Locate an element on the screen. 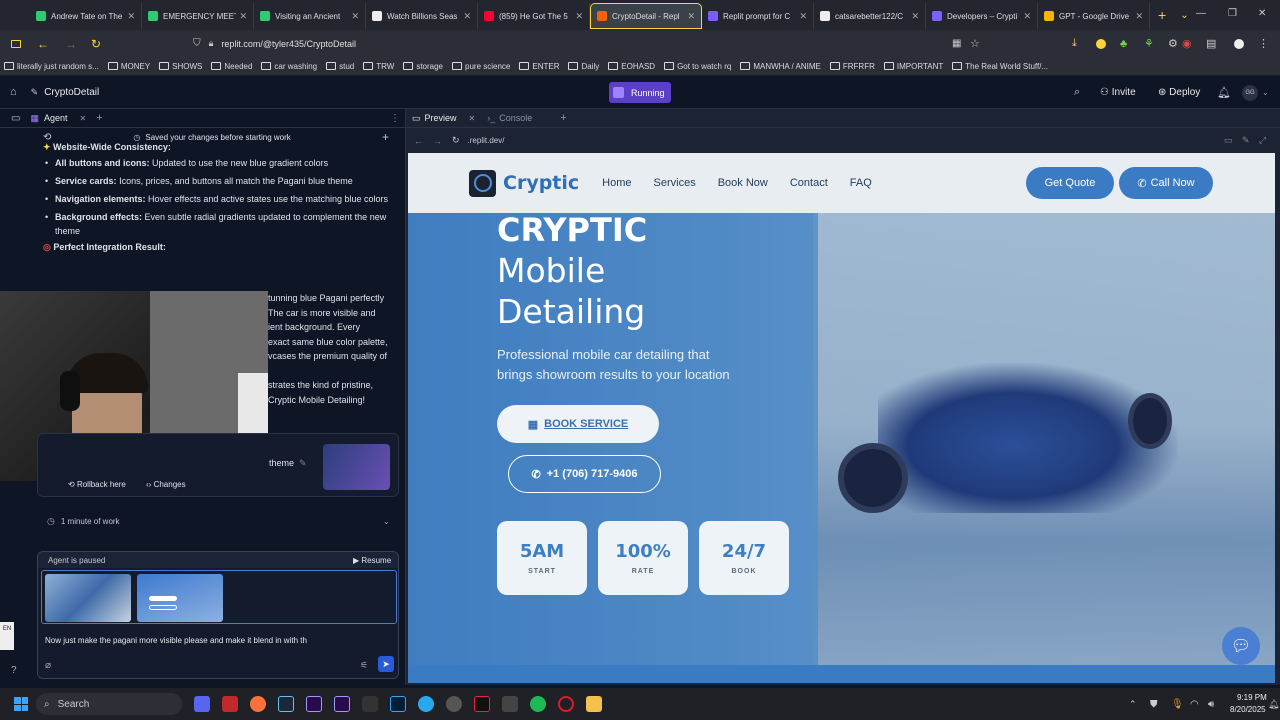  site-nav-link: Services is located at coordinates (675, 183).